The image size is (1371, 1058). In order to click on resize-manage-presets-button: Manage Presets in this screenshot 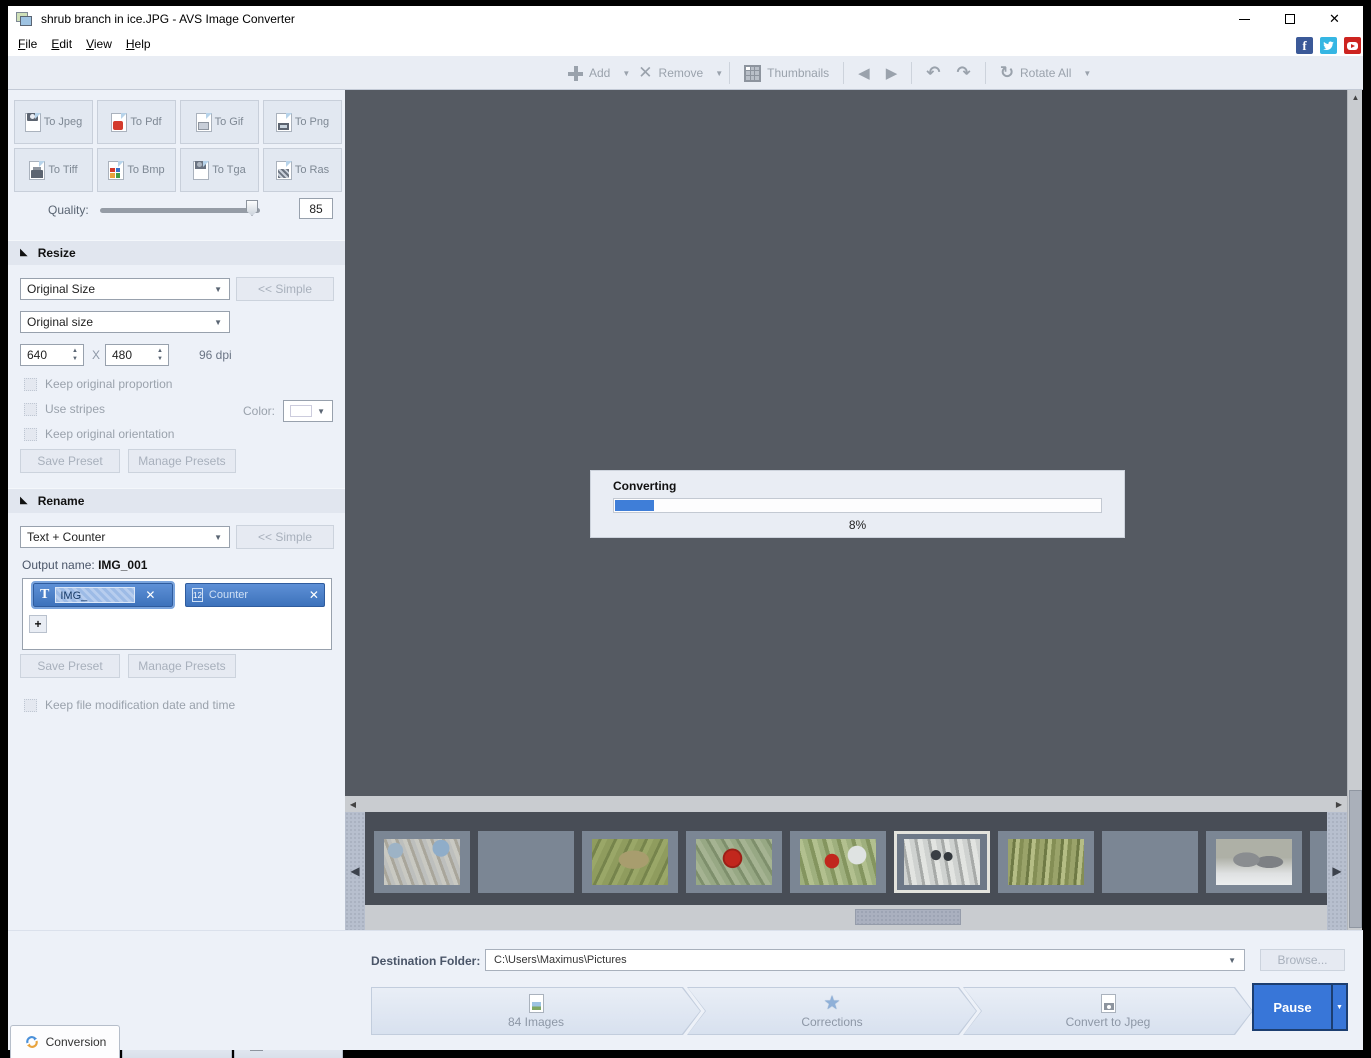, I will do `click(182, 461)`.